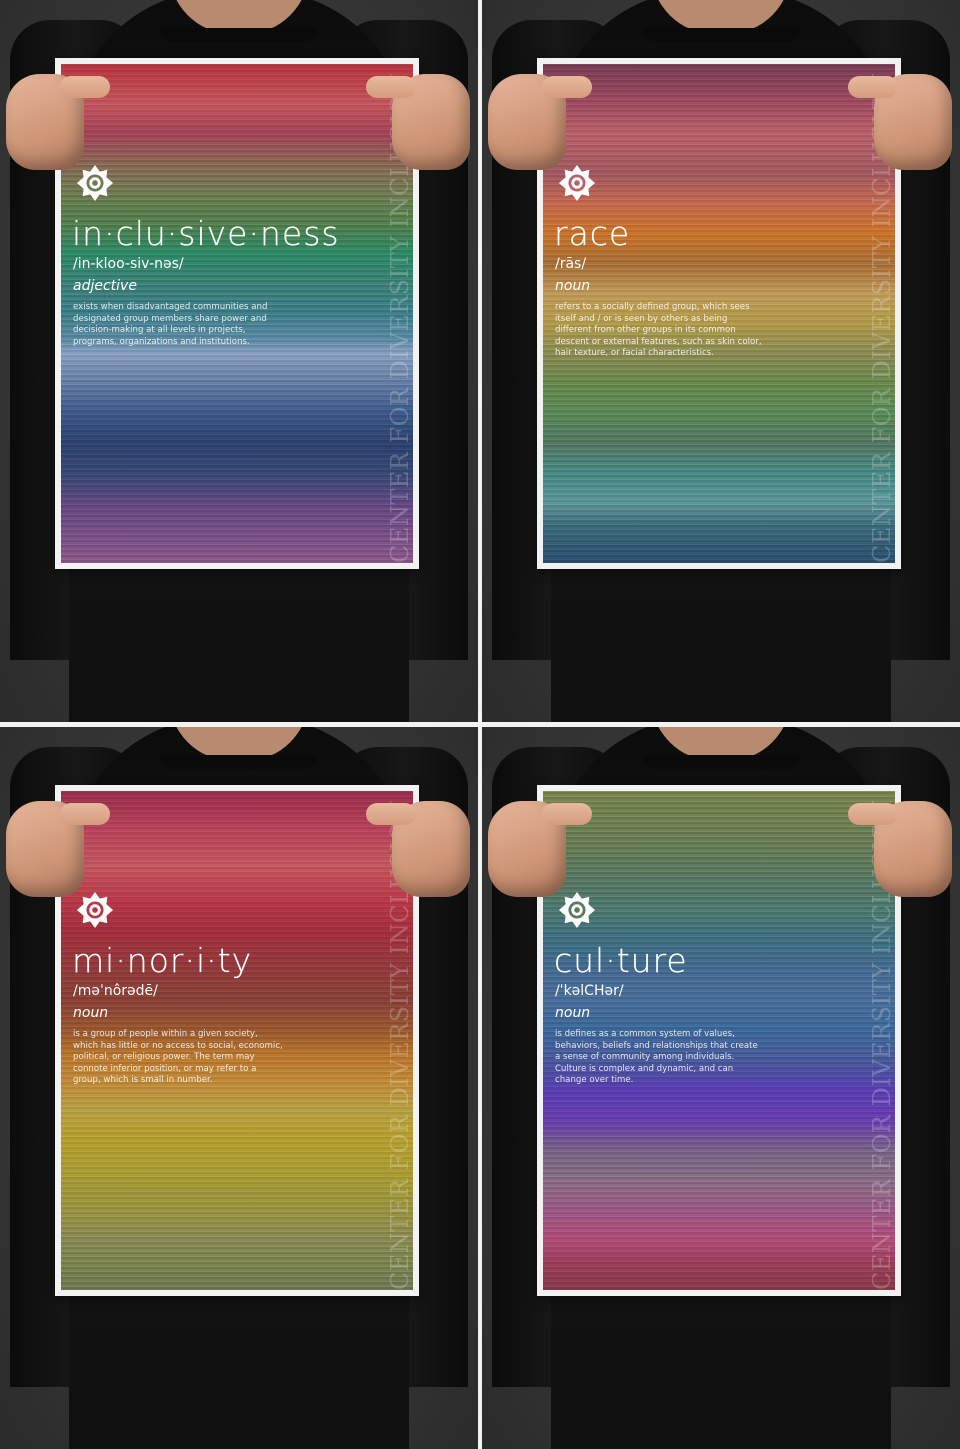  I want to click on part-of-speech: adjective, so click(105, 286).